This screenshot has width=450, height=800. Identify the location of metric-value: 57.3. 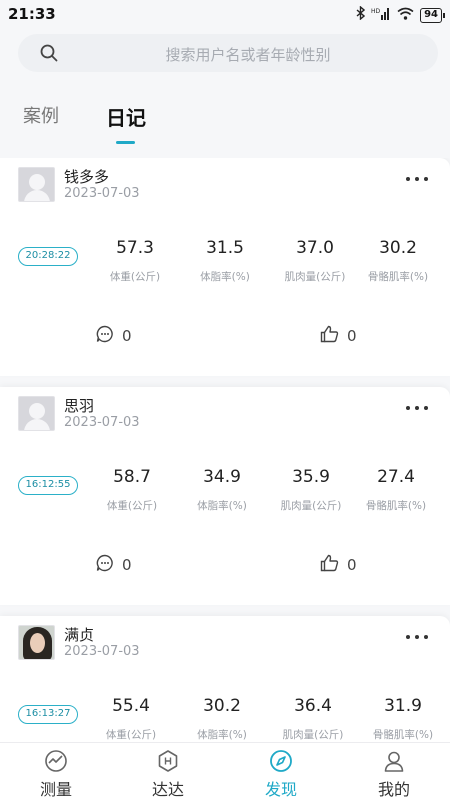
(135, 248).